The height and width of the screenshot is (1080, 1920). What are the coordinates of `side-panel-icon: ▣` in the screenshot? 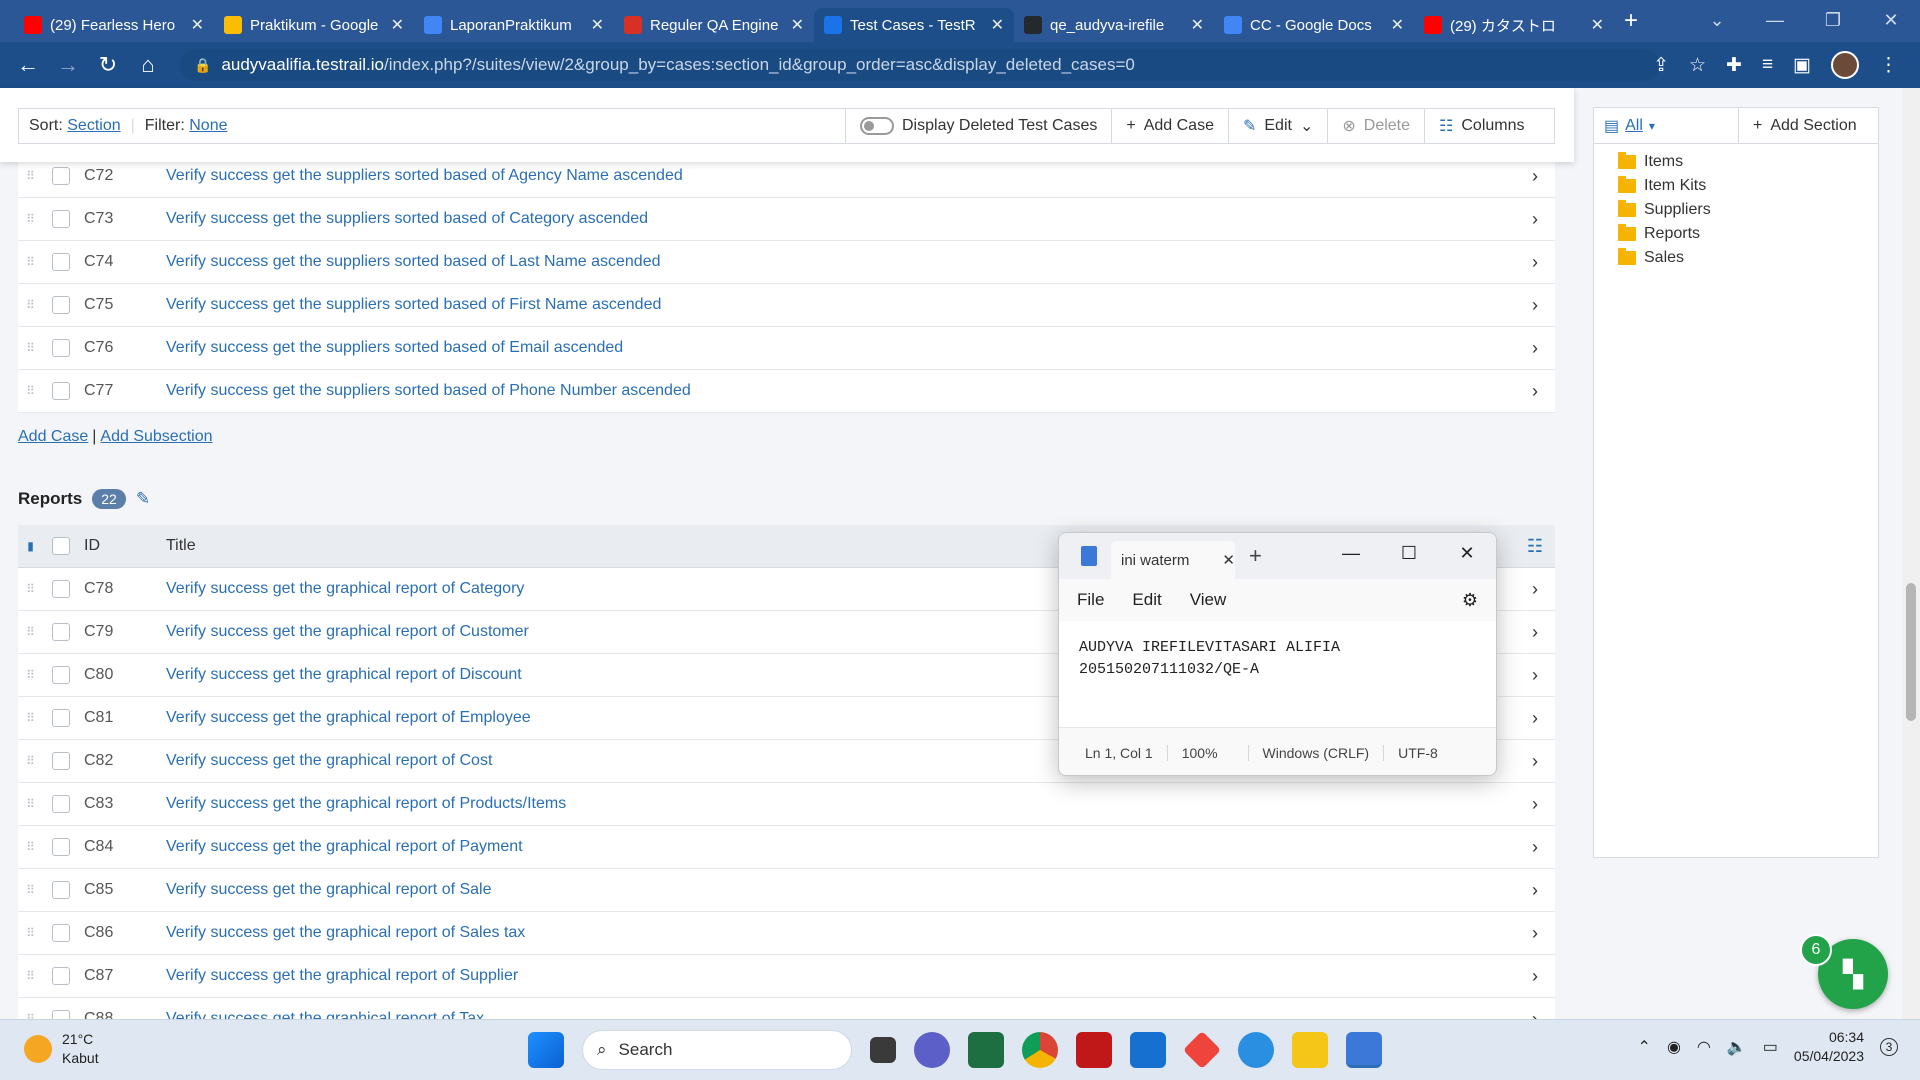 It's located at (1802, 65).